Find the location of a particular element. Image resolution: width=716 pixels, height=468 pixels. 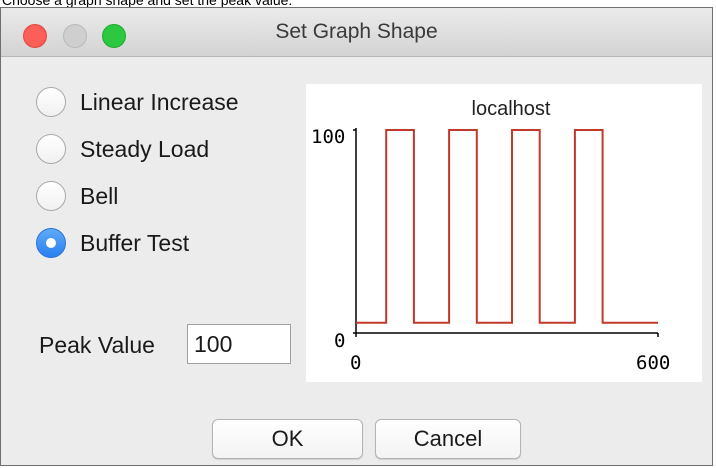

radio-linear-increase: Linear Increase is located at coordinates (137, 102).